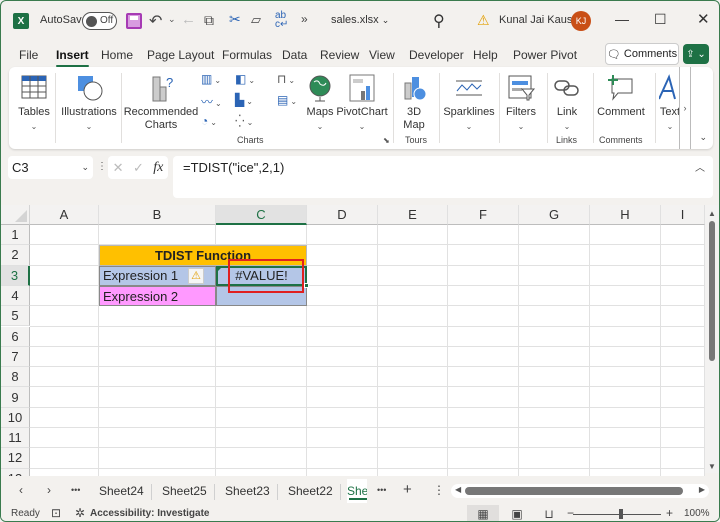 The image size is (720, 522). What do you see at coordinates (712, 466) in the screenshot?
I see `scroll-down-icon: ▼` at bounding box center [712, 466].